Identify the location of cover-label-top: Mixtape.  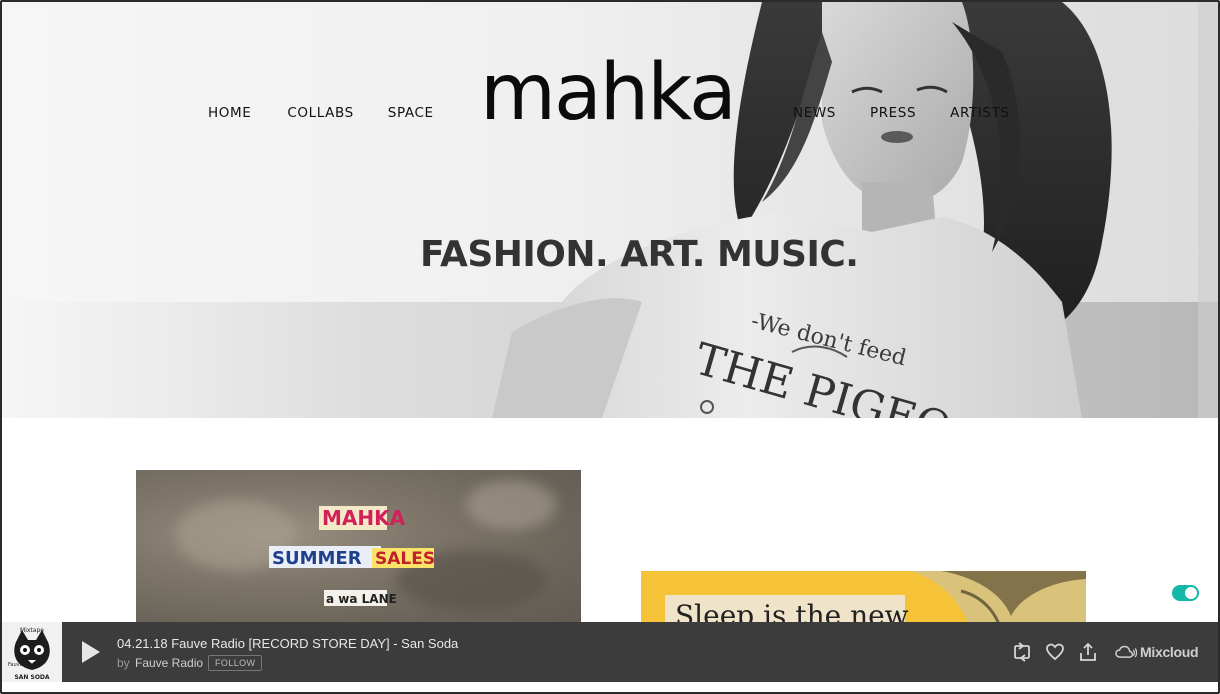
(32, 630).